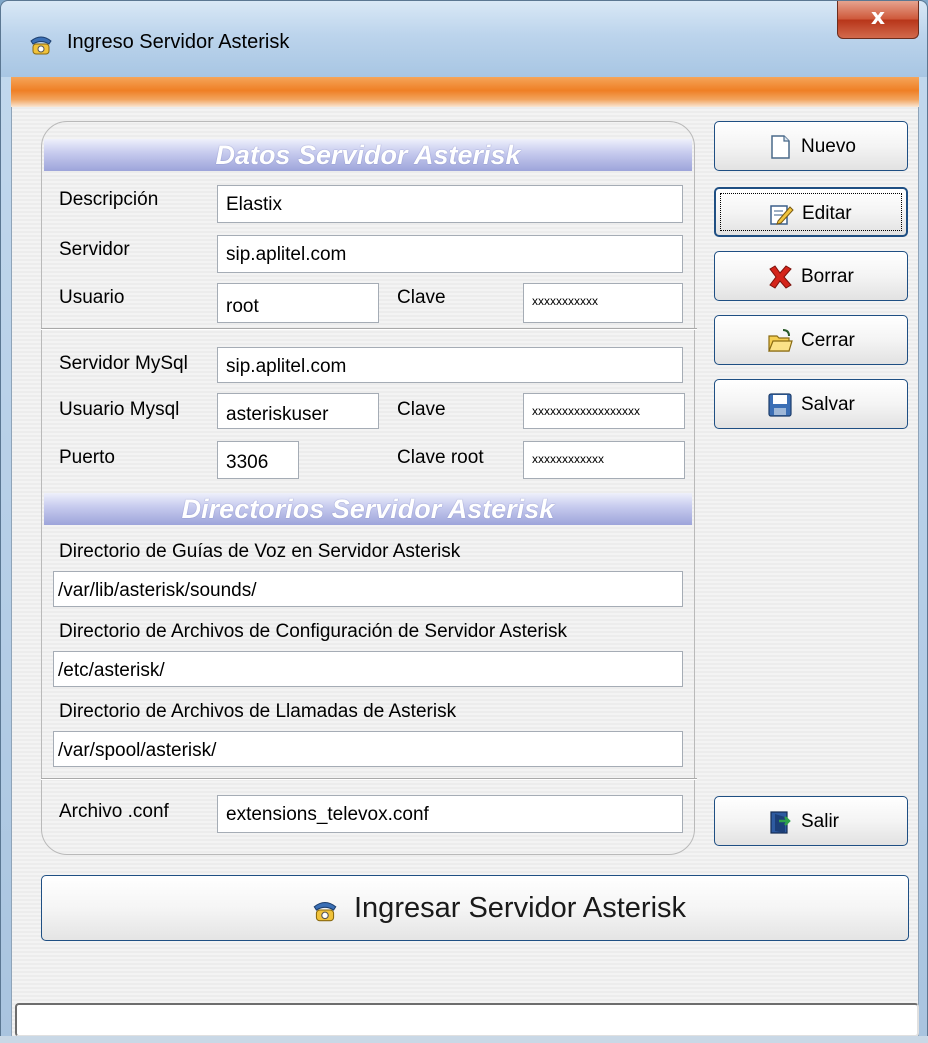  Describe the element at coordinates (827, 213) in the screenshot. I see `editar-label: Editar` at that location.